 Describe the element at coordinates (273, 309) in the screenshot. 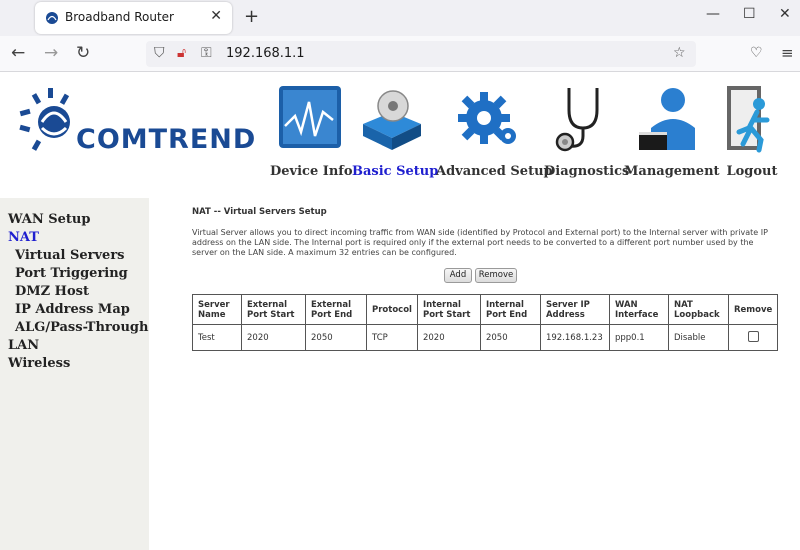

I see `column-header: External Port Start` at that location.